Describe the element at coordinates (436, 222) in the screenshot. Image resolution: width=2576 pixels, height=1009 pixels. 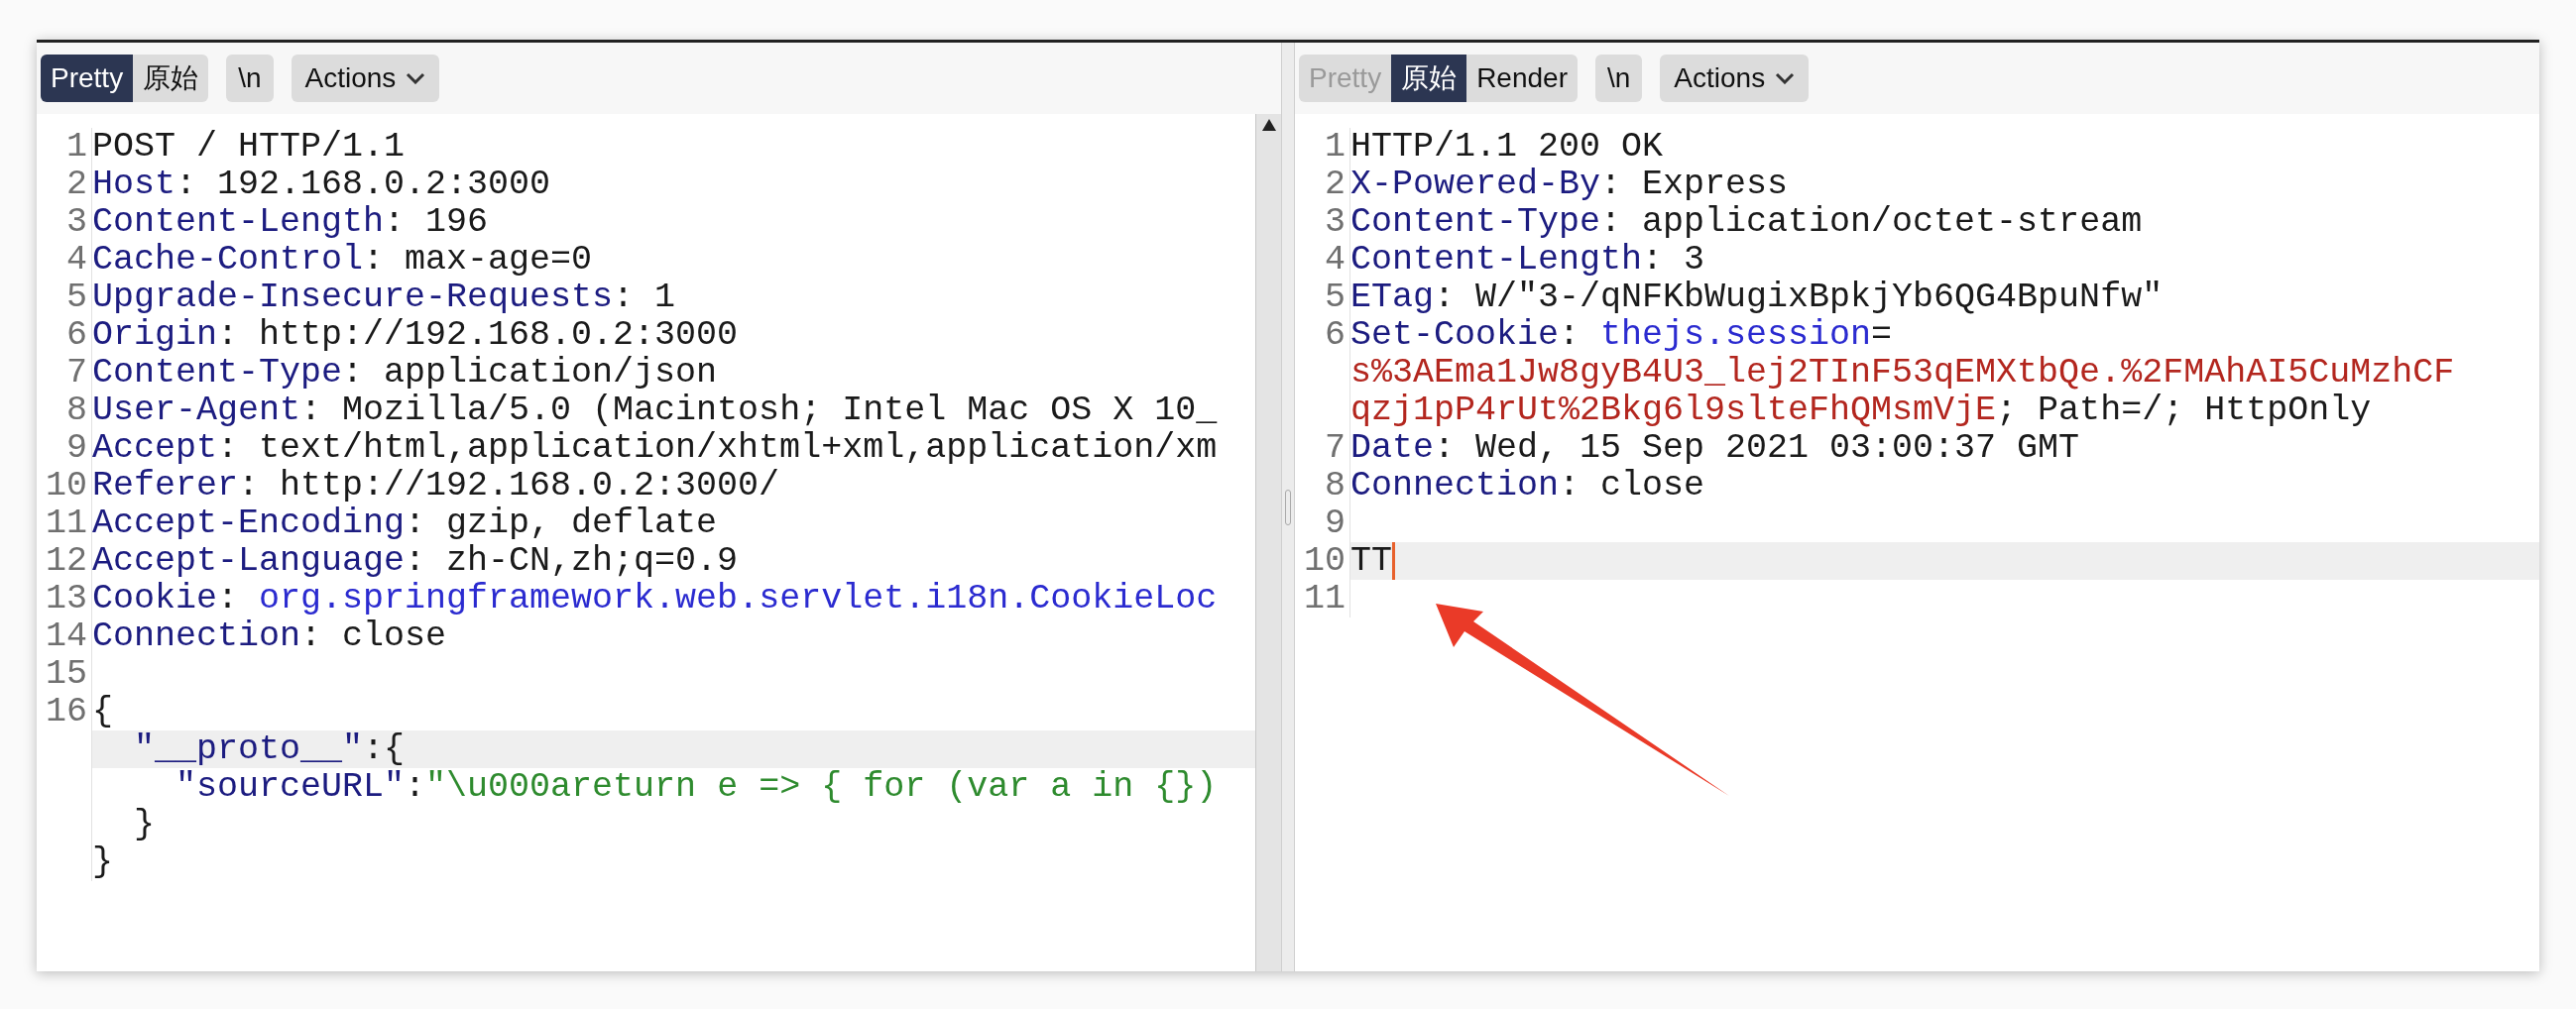
I see `code-text: : 196` at that location.